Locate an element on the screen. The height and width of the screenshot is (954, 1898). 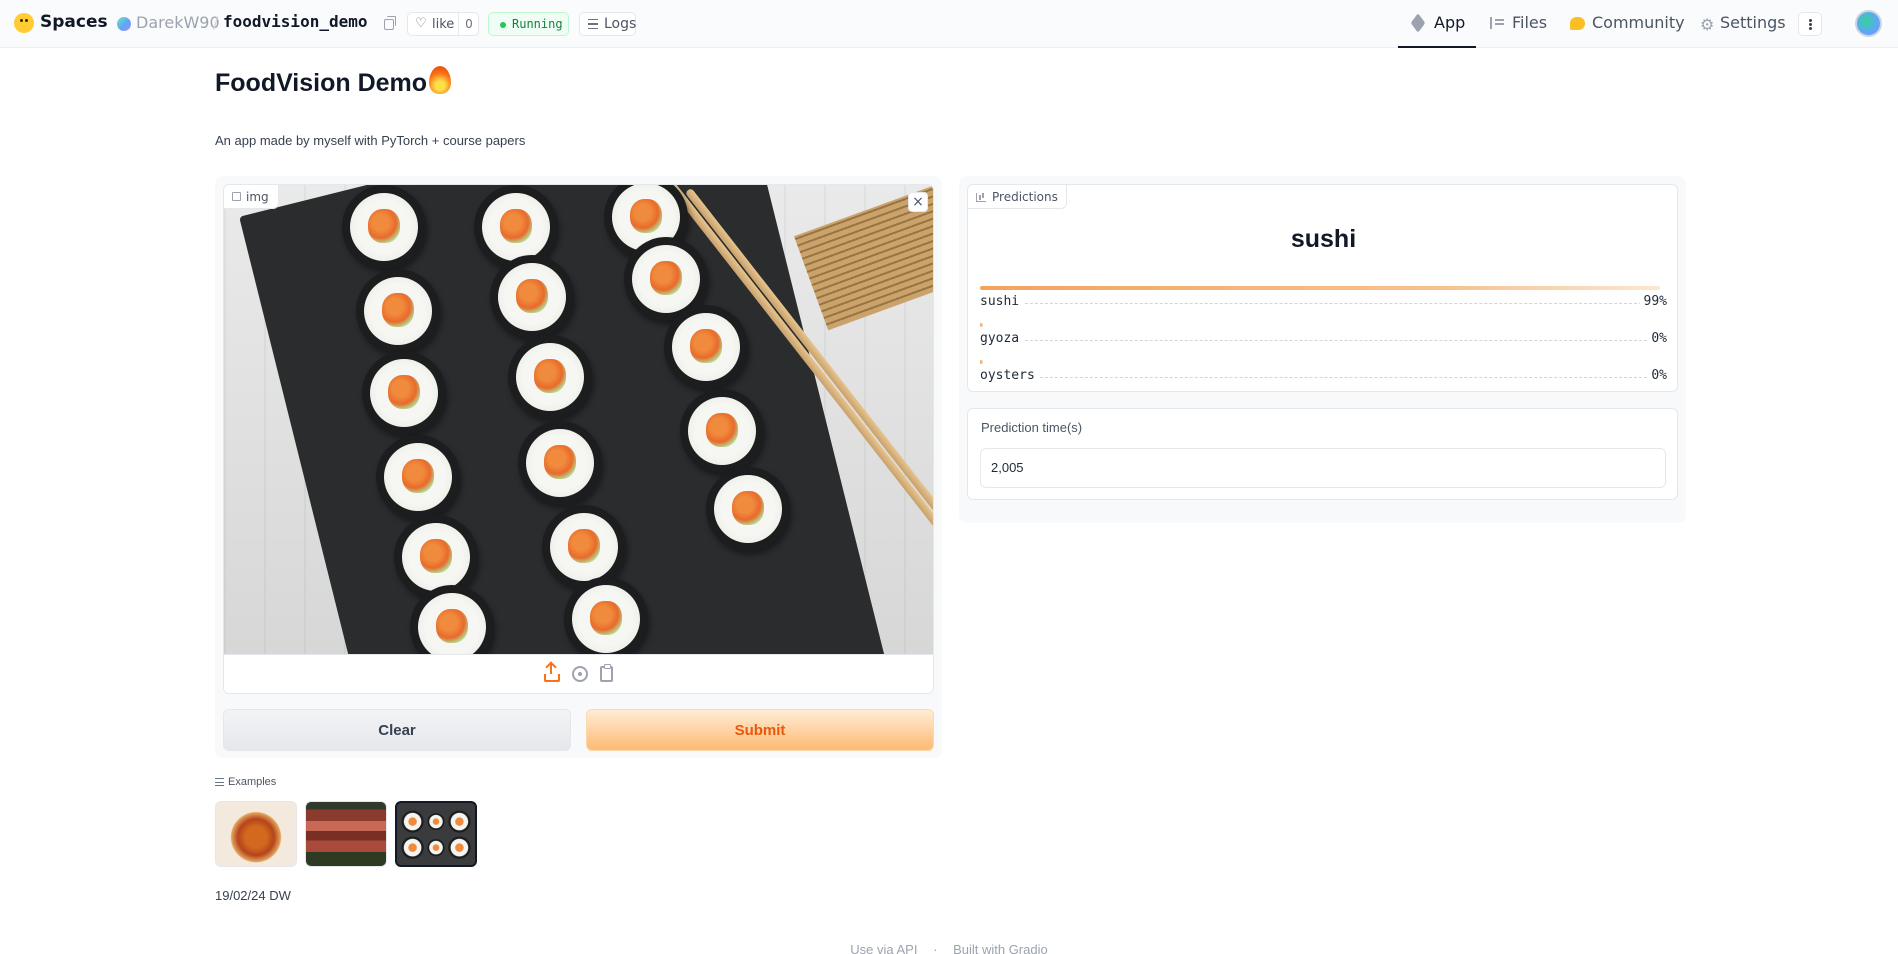
status-badge: Running is located at coordinates (528, 24).